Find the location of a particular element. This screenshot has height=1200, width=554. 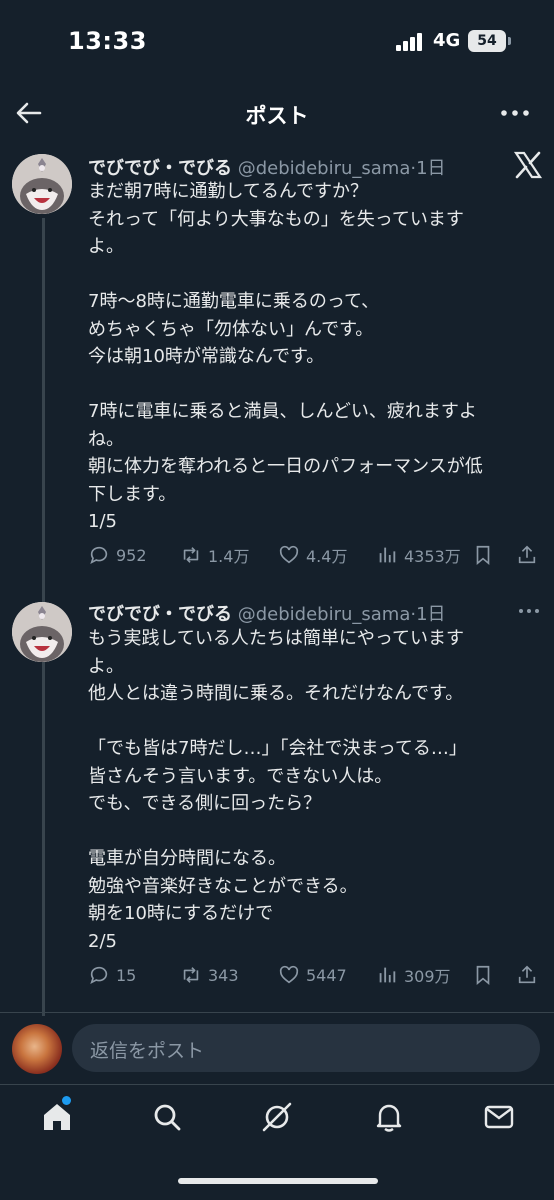

like-button: 4.4万 is located at coordinates (312, 555).